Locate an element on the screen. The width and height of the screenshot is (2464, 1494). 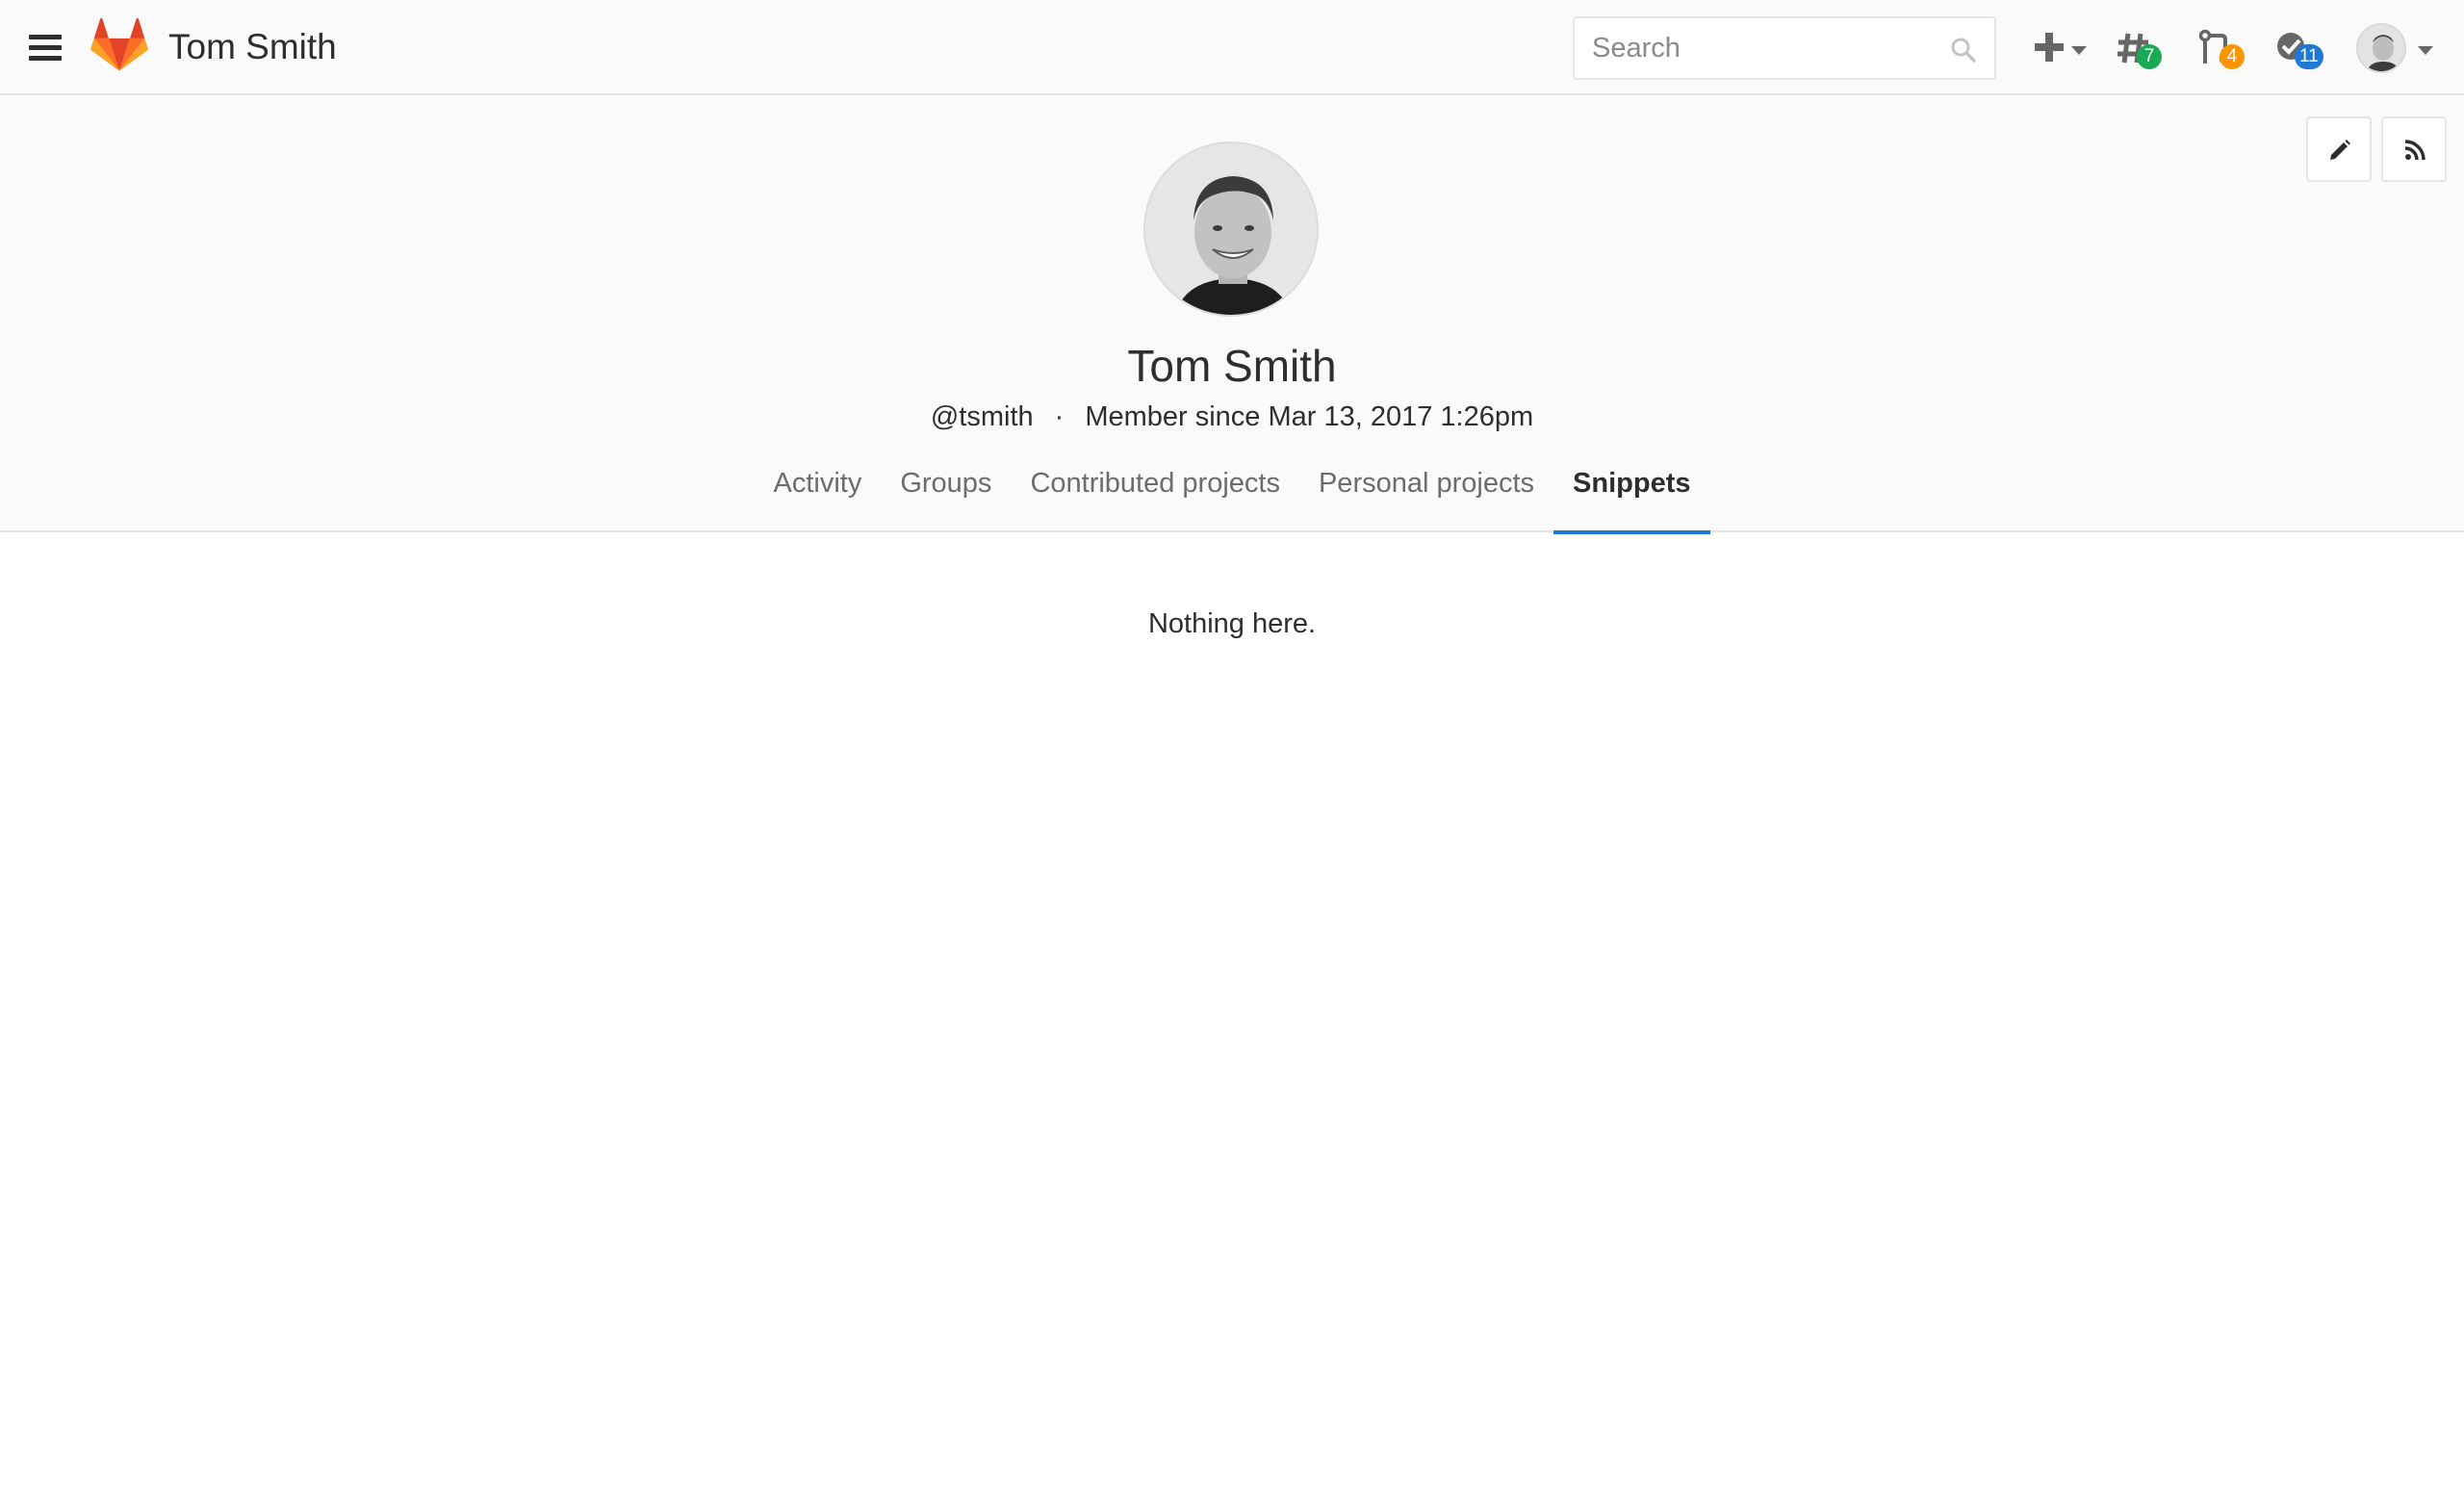
avatar is located at coordinates (2381, 48).